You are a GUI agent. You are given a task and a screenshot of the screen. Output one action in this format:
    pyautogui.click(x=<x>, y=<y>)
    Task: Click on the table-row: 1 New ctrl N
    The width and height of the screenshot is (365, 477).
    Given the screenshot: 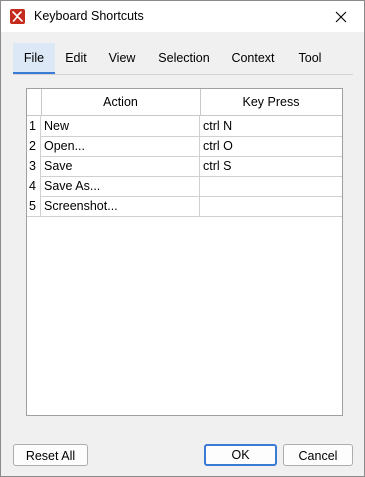 What is the action you would take?
    pyautogui.click(x=184, y=126)
    